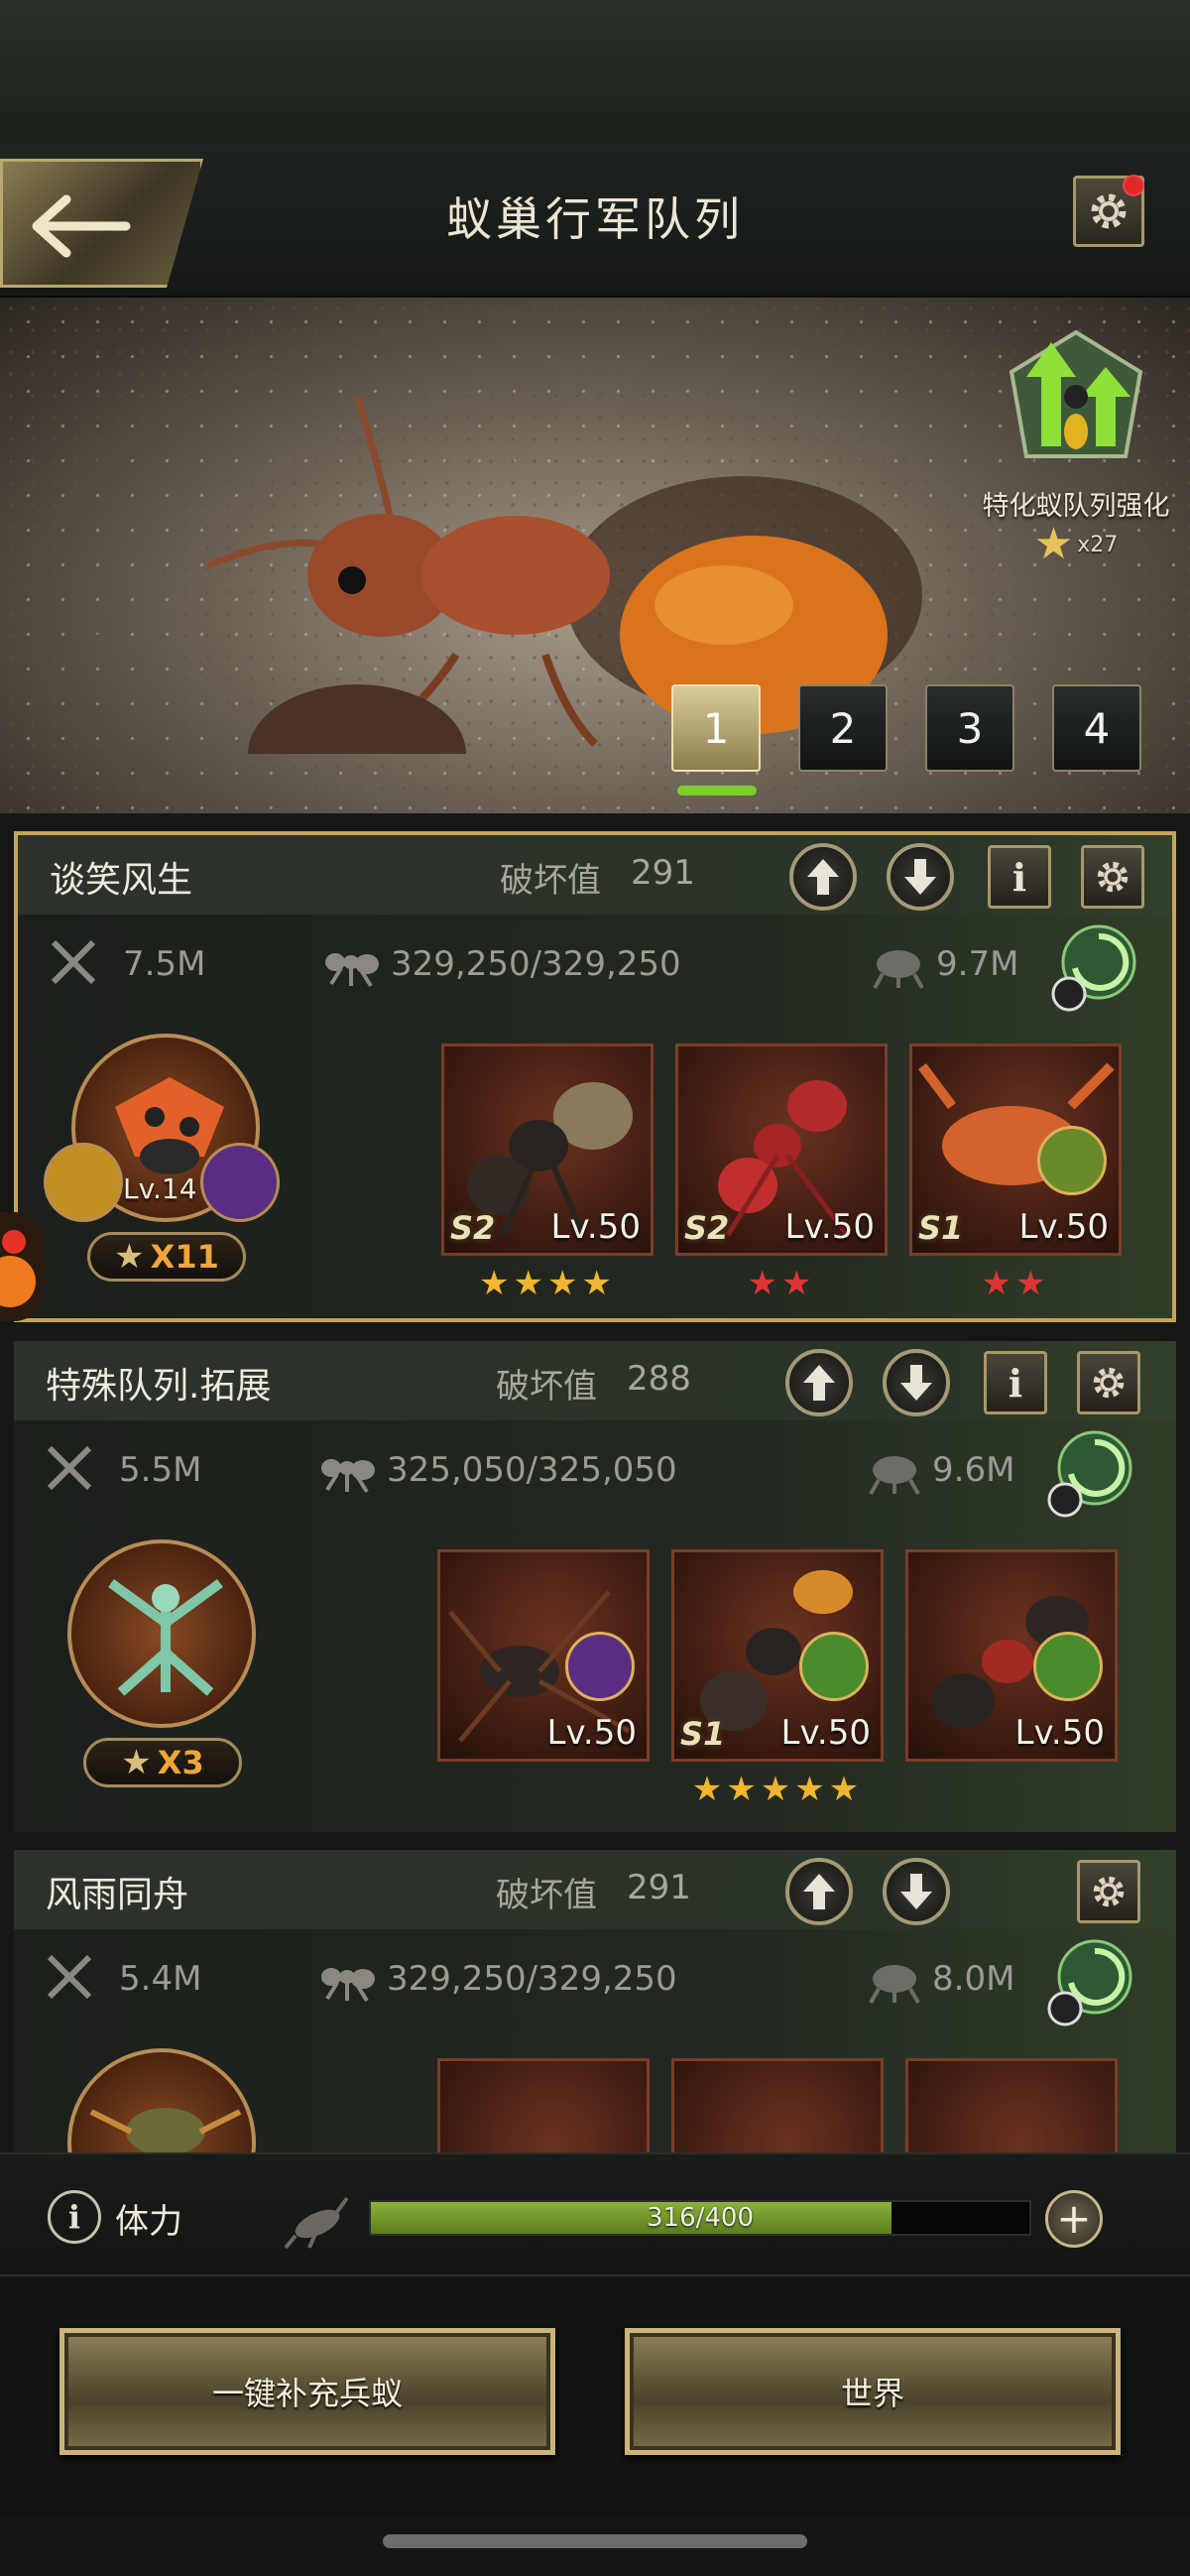 The width and height of the screenshot is (1190, 2576). What do you see at coordinates (873, 2391) in the screenshot?
I see `world-button: 世界` at bounding box center [873, 2391].